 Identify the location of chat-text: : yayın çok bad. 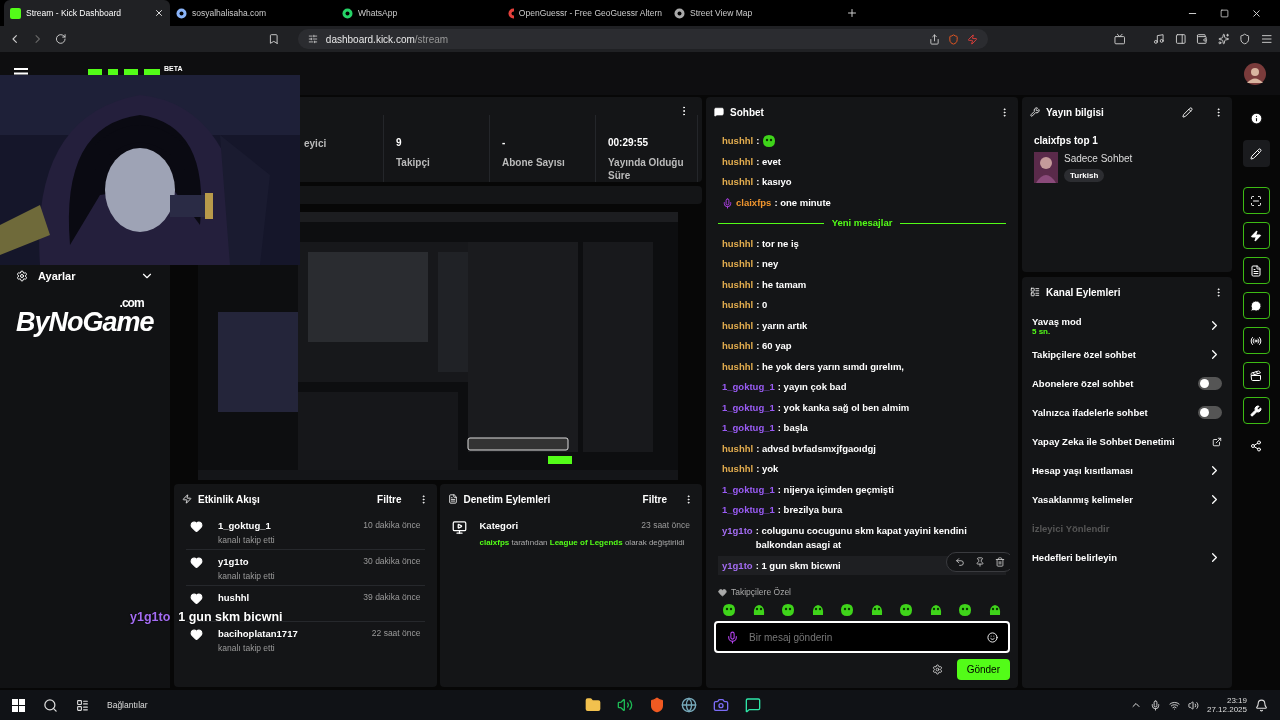
(812, 387).